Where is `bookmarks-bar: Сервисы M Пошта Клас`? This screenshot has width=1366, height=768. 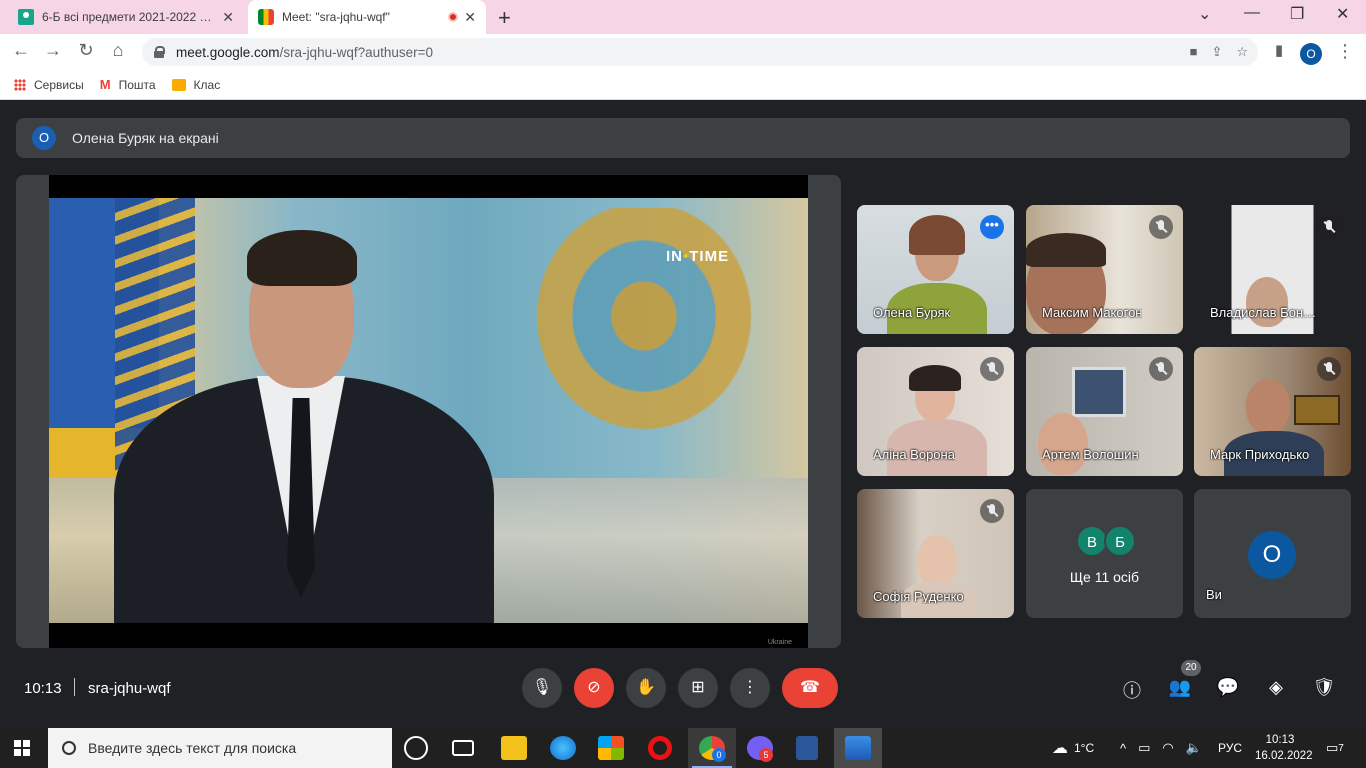
bookmarks-bar: Сервисы M Пошта Клас is located at coordinates (683, 85).